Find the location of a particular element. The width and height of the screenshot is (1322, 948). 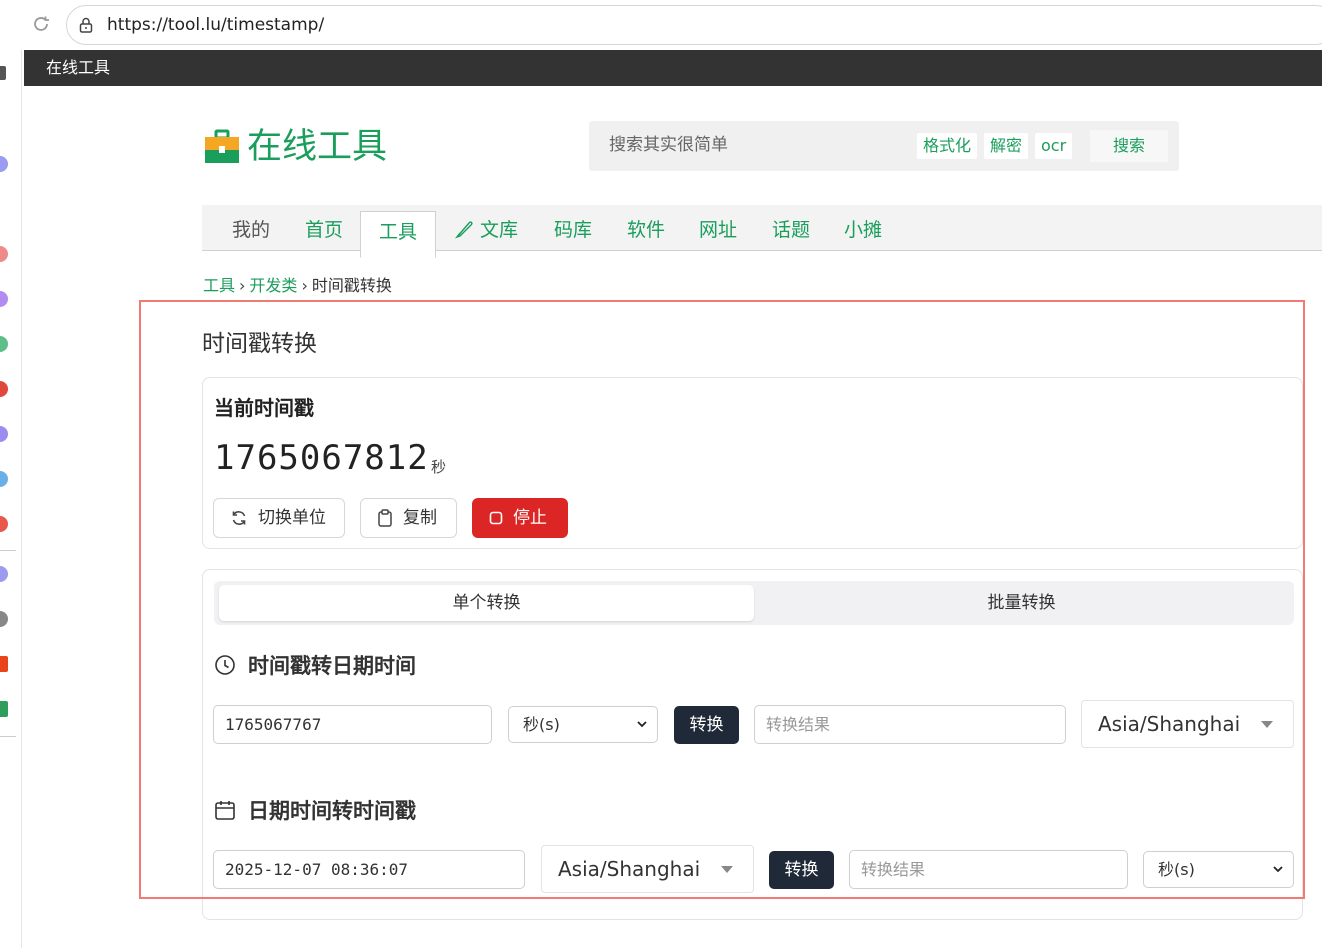

date-to-ts-section-title: 日期时间转时间戳 is located at coordinates (315, 810).